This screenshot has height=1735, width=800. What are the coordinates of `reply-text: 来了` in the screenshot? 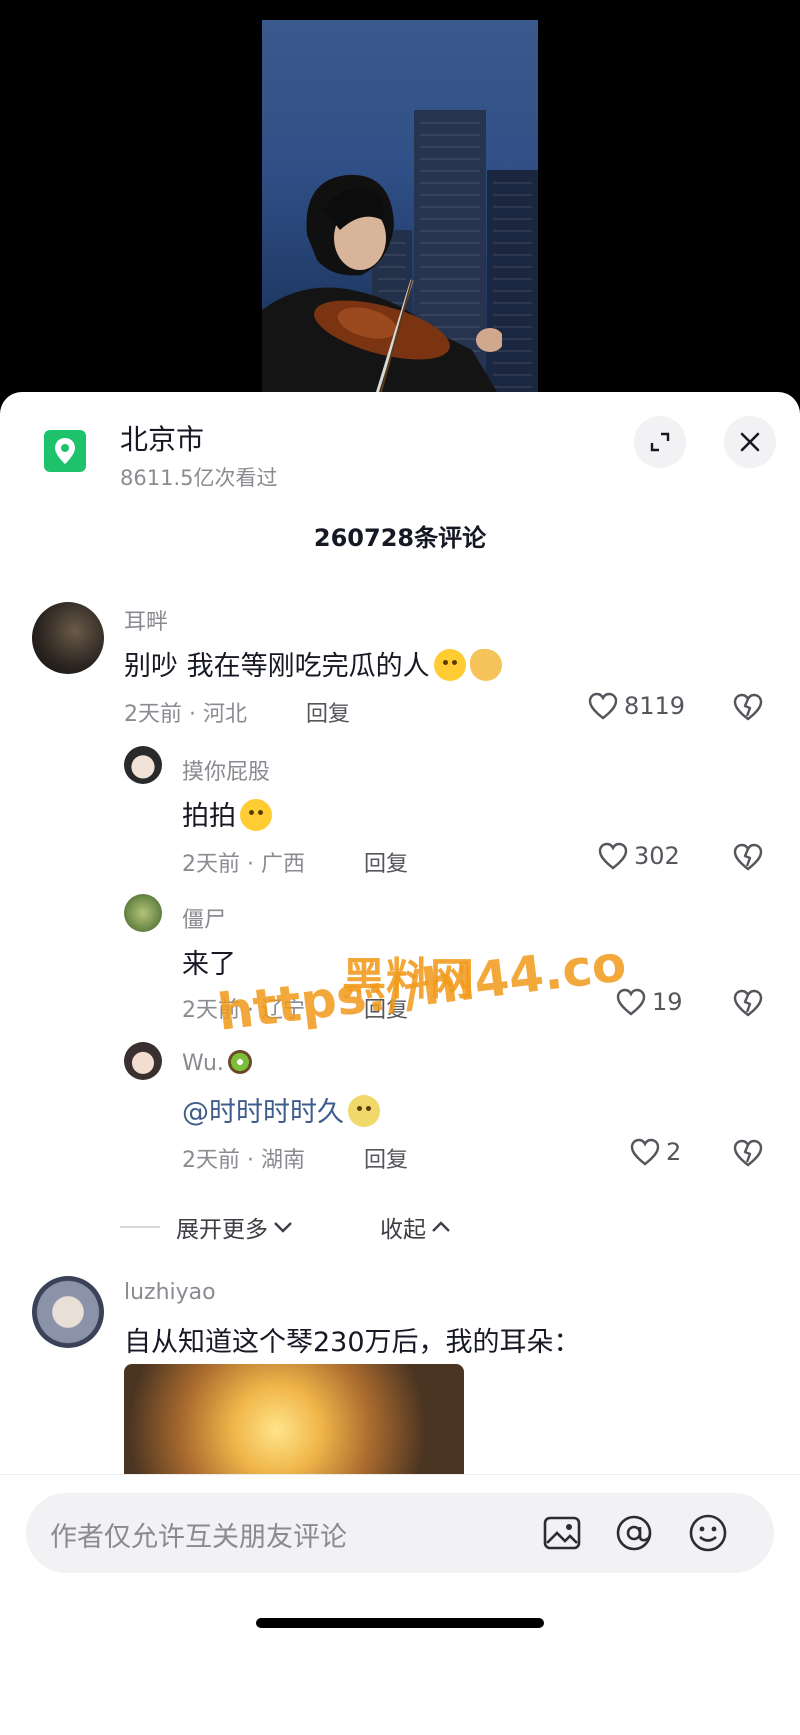 It's located at (209, 964).